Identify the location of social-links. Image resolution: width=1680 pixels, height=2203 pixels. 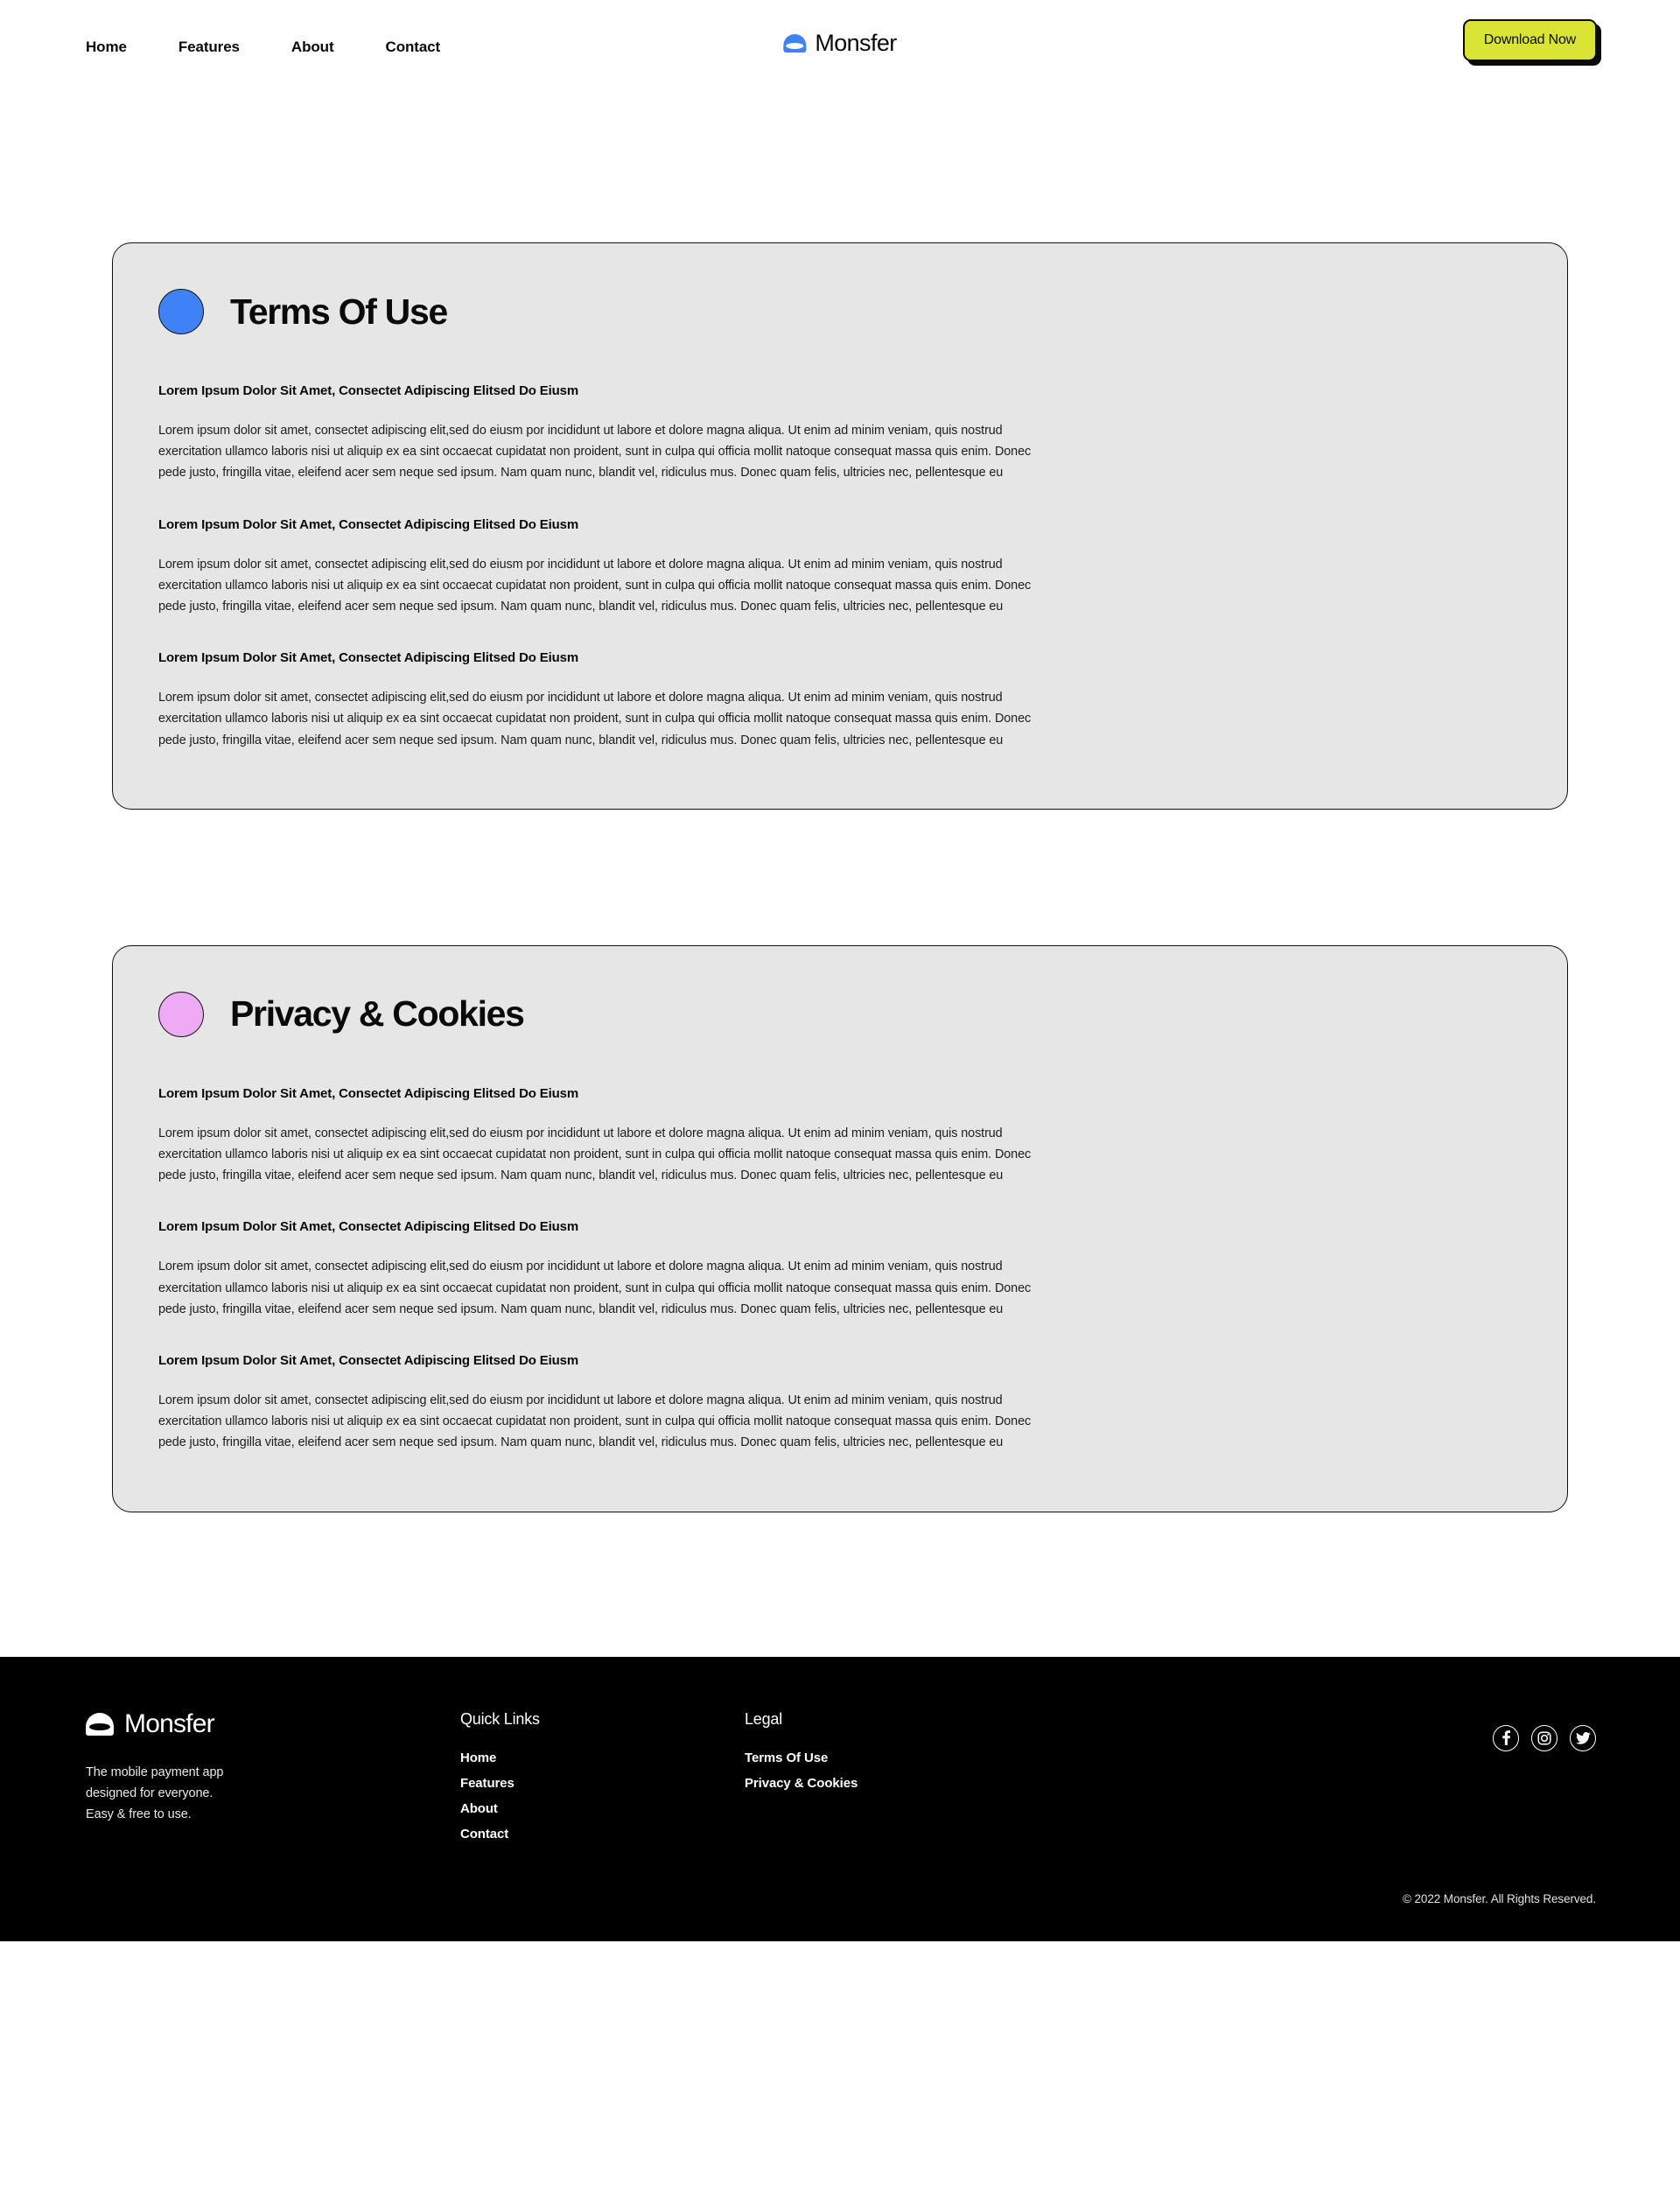
(1544, 1737).